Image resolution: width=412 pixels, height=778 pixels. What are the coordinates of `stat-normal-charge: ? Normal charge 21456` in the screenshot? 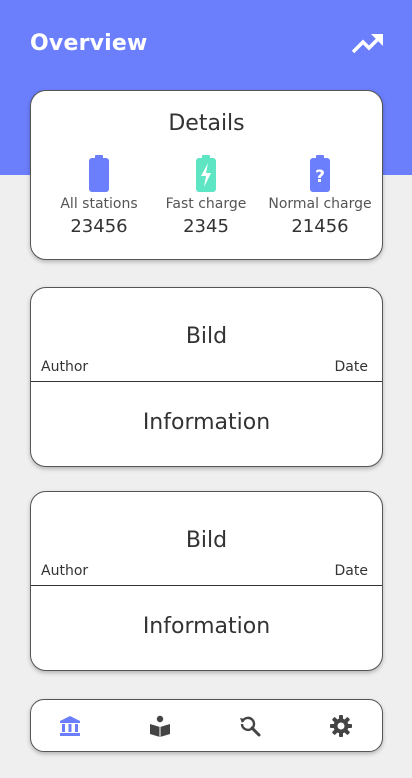 It's located at (320, 196).